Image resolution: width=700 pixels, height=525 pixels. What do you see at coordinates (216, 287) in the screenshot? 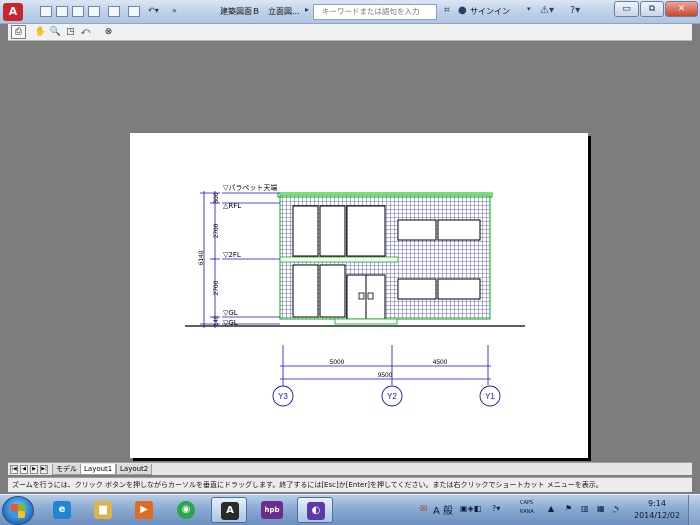
I see `dim-2700-lower: 2700` at bounding box center [216, 287].